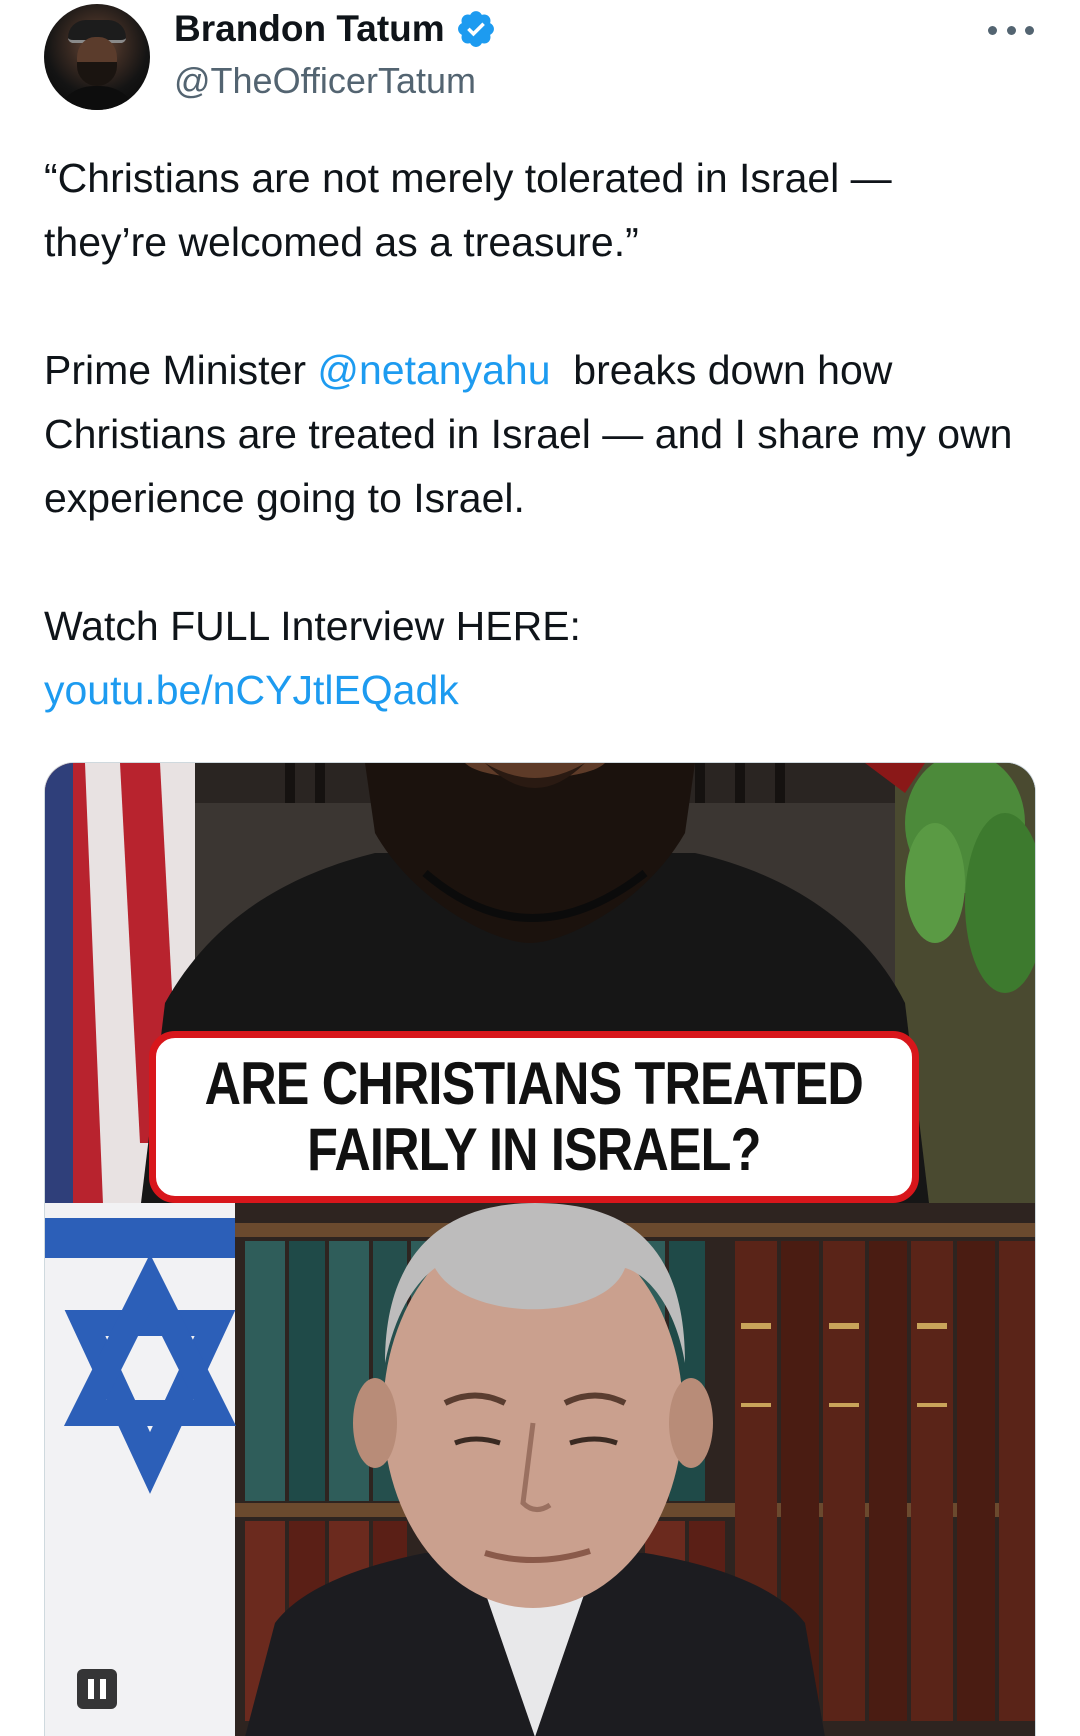 This screenshot has width=1080, height=1736. I want to click on caption-line-2: FAIRLY IN ISRAEL?, so click(534, 1149).